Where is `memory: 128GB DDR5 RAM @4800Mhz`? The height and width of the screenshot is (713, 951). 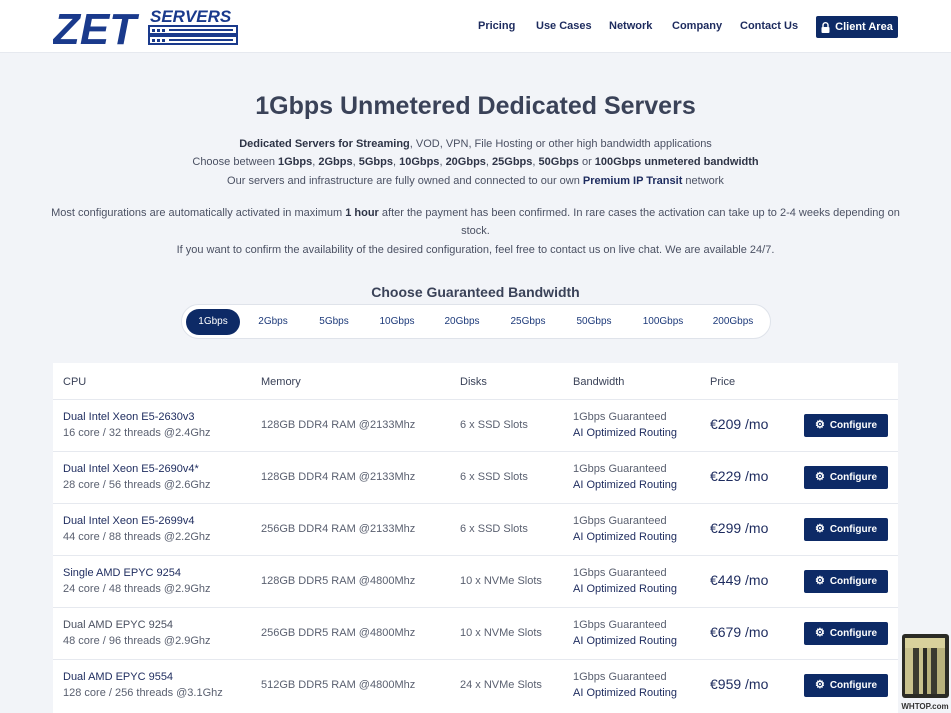
memory: 128GB DDR5 RAM @4800Mhz is located at coordinates (338, 581).